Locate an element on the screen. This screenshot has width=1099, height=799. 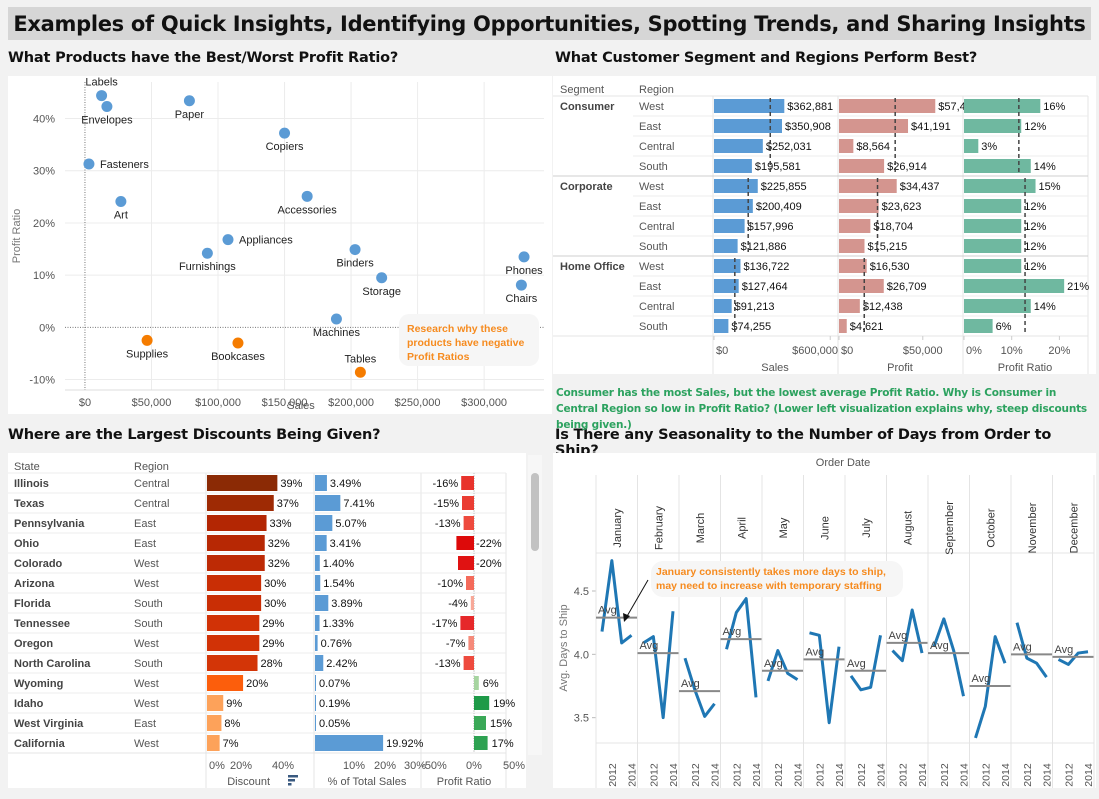
sort-descending-icon is located at coordinates (293, 780).